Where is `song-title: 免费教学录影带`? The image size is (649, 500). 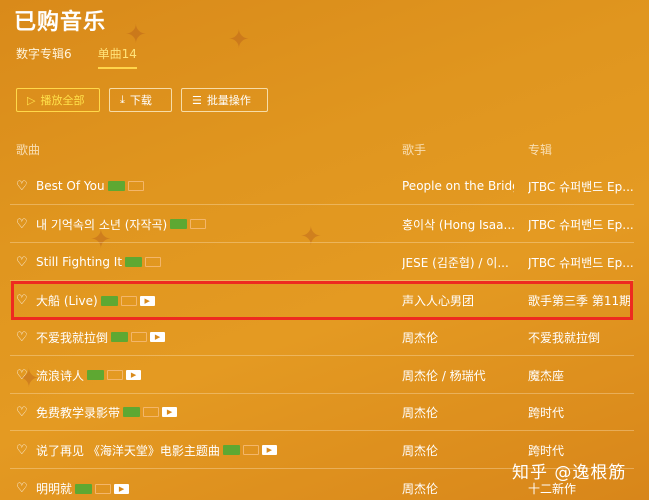
song-title: 免费教学录影带 is located at coordinates (78, 412).